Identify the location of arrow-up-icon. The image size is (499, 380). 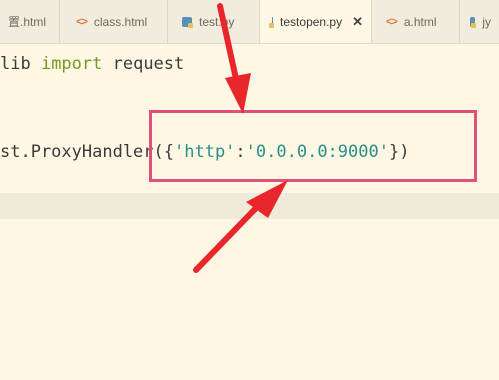
(240, 226).